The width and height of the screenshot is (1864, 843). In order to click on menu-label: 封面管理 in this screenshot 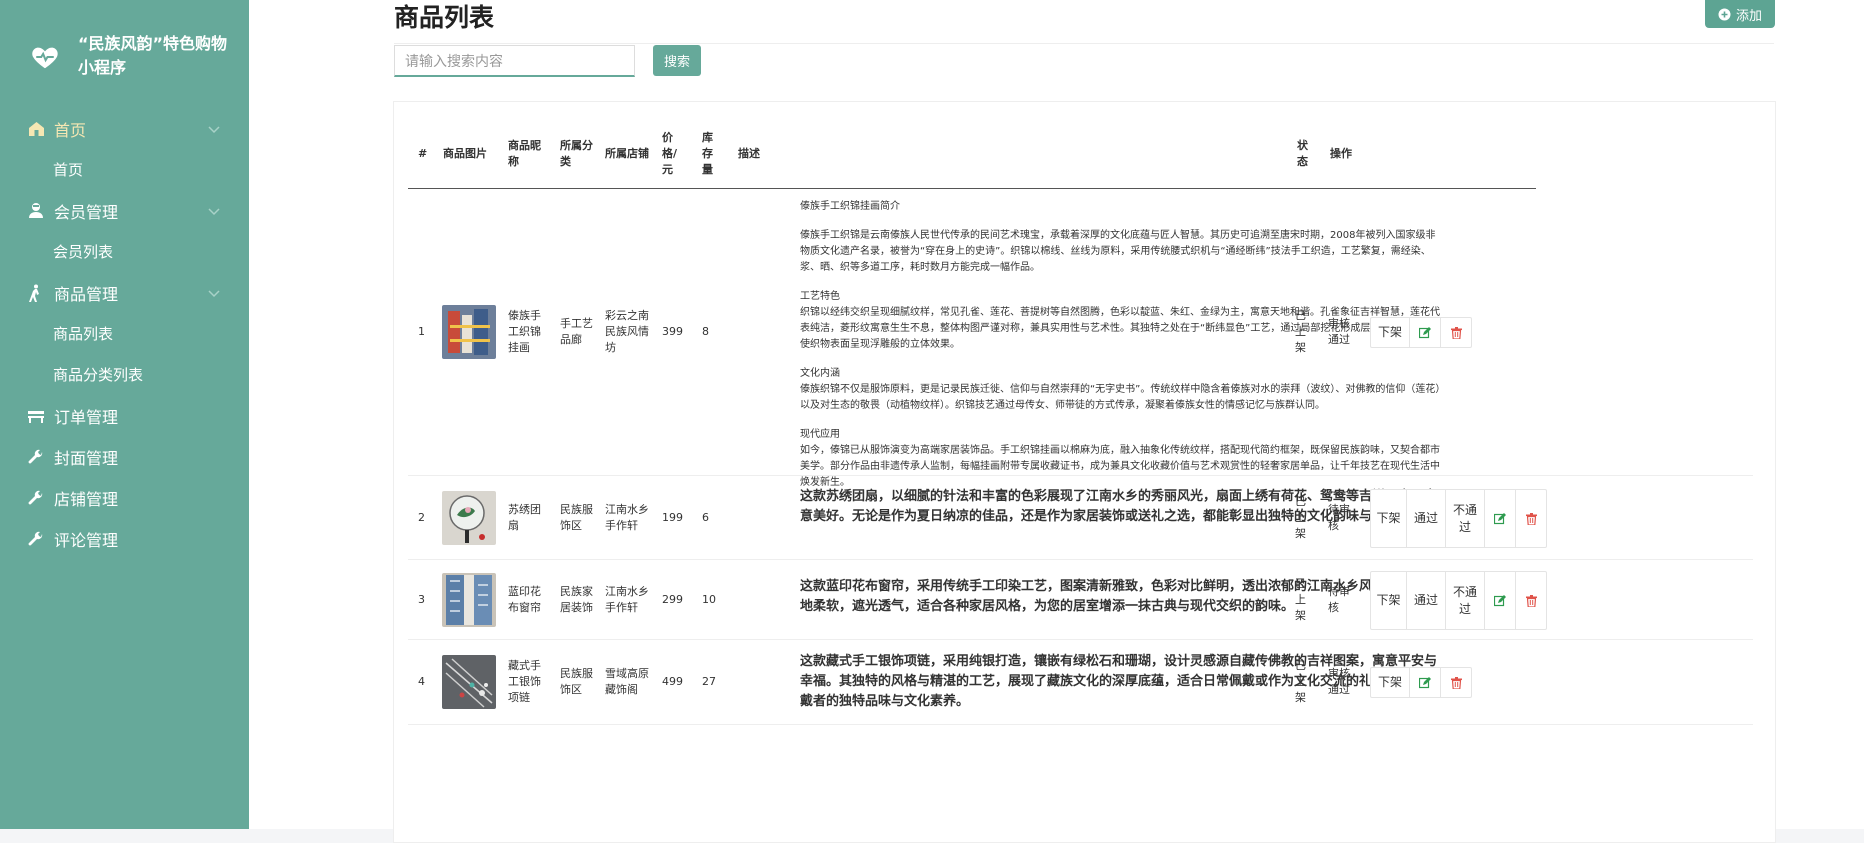, I will do `click(86, 458)`.